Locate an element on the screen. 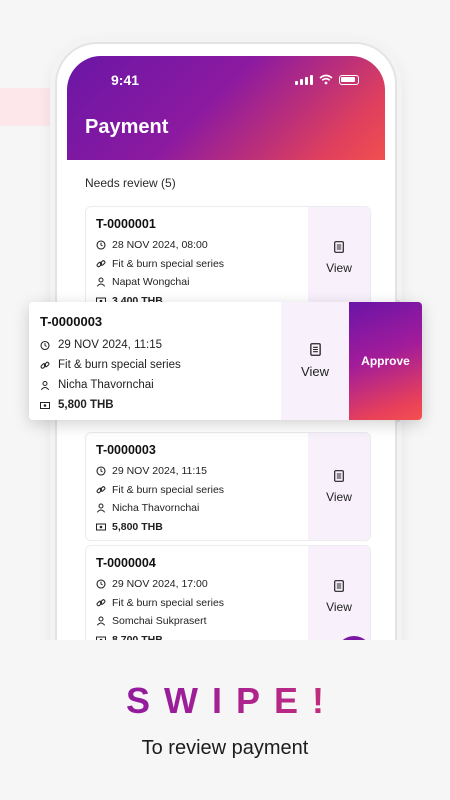  customer-name: Napat Wongchai is located at coordinates (151, 282).